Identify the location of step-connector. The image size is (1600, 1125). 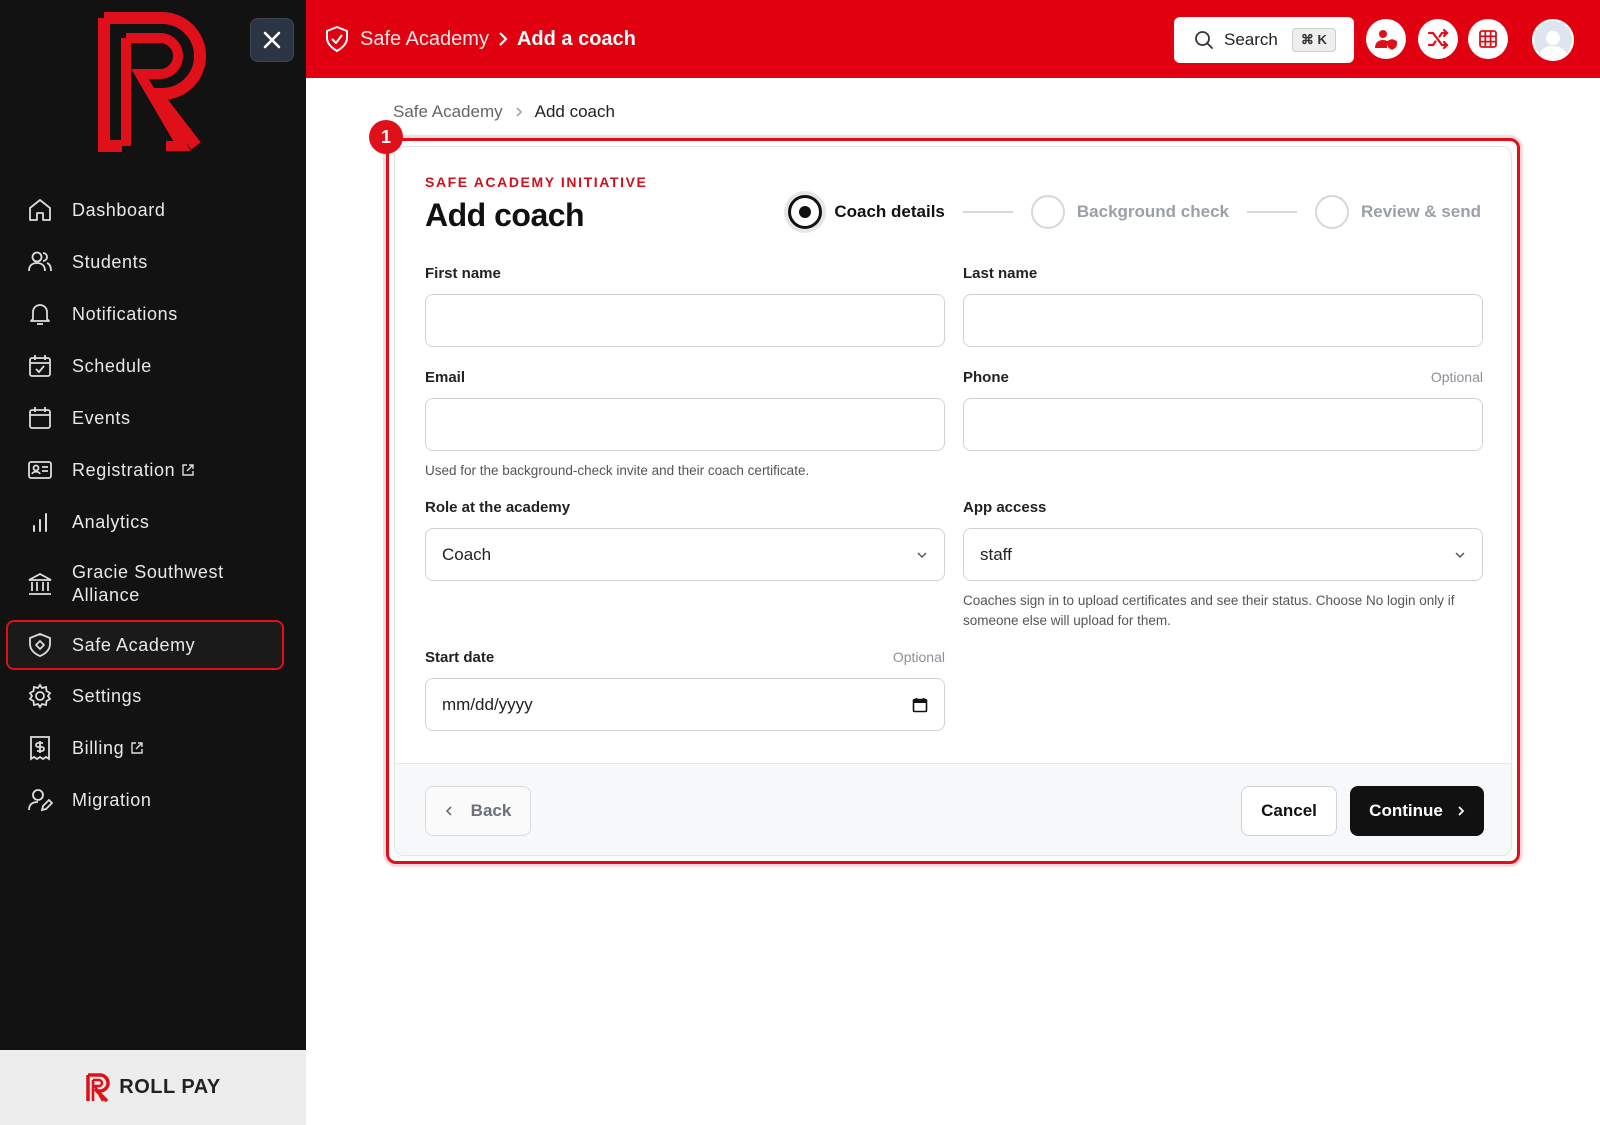
(987, 212).